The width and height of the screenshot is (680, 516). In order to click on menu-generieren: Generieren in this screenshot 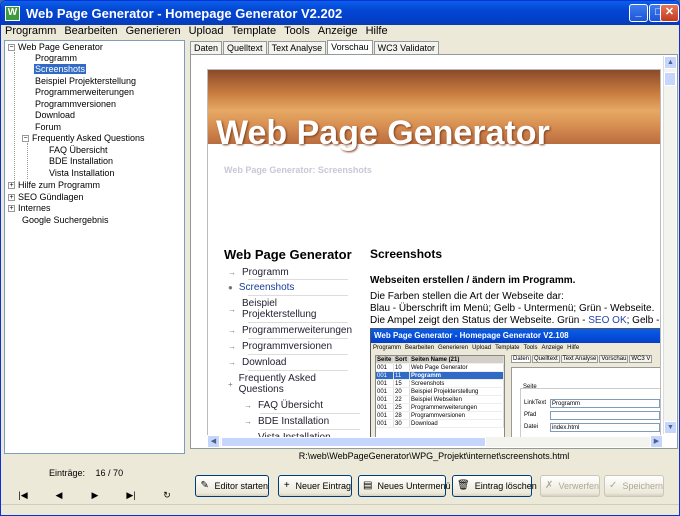, I will do `click(153, 32)`.